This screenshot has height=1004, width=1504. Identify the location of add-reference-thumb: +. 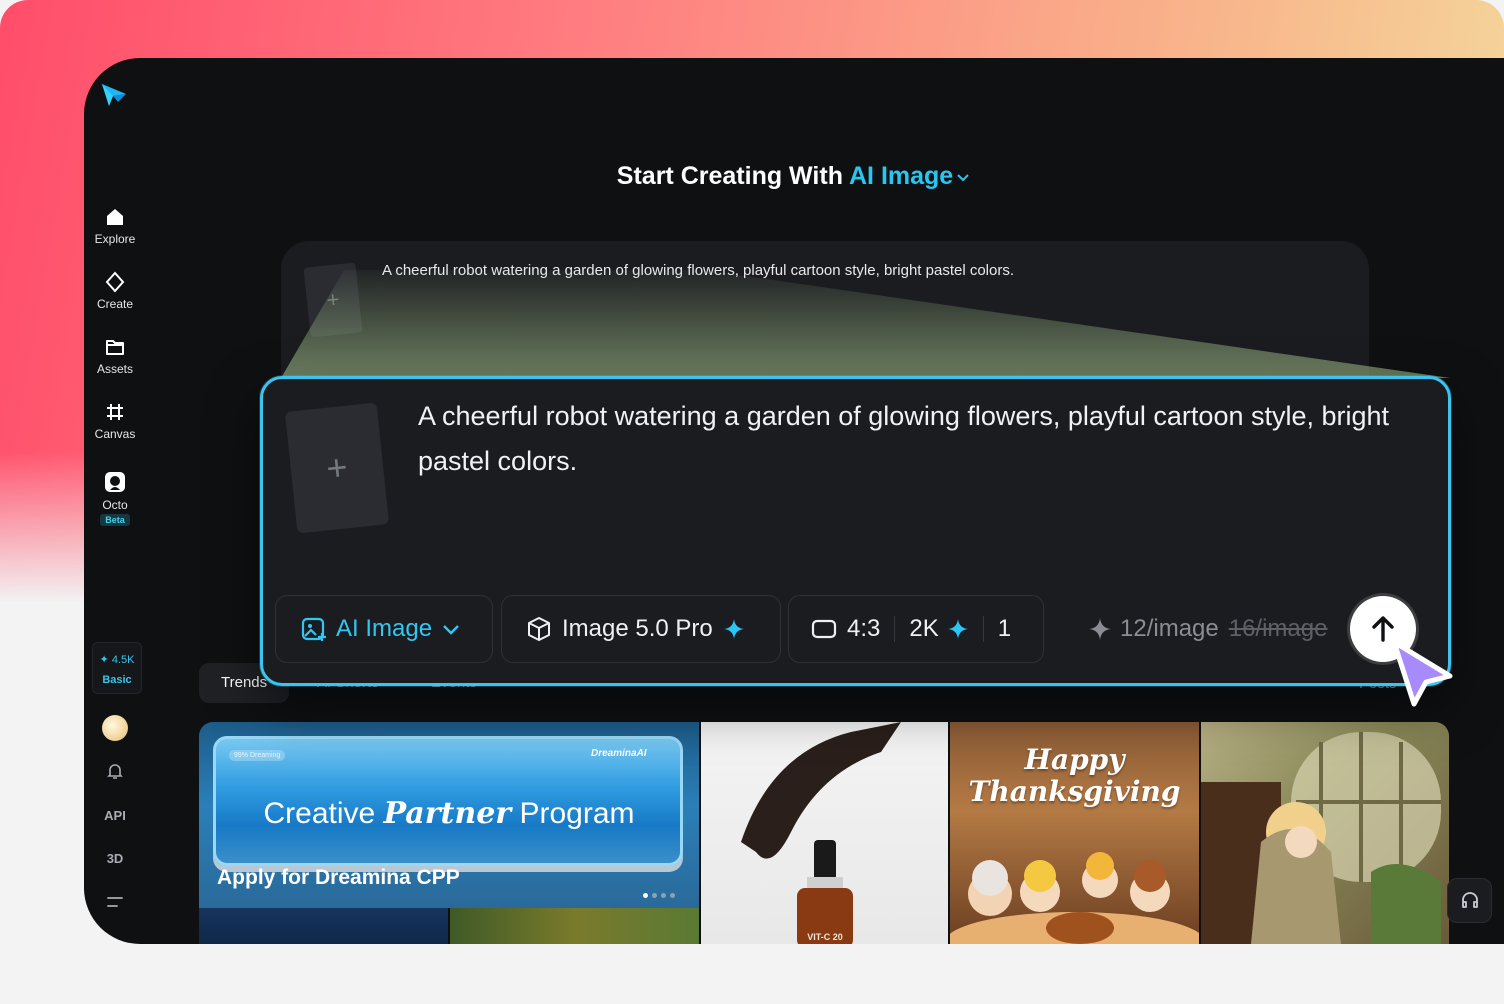
(333, 300).